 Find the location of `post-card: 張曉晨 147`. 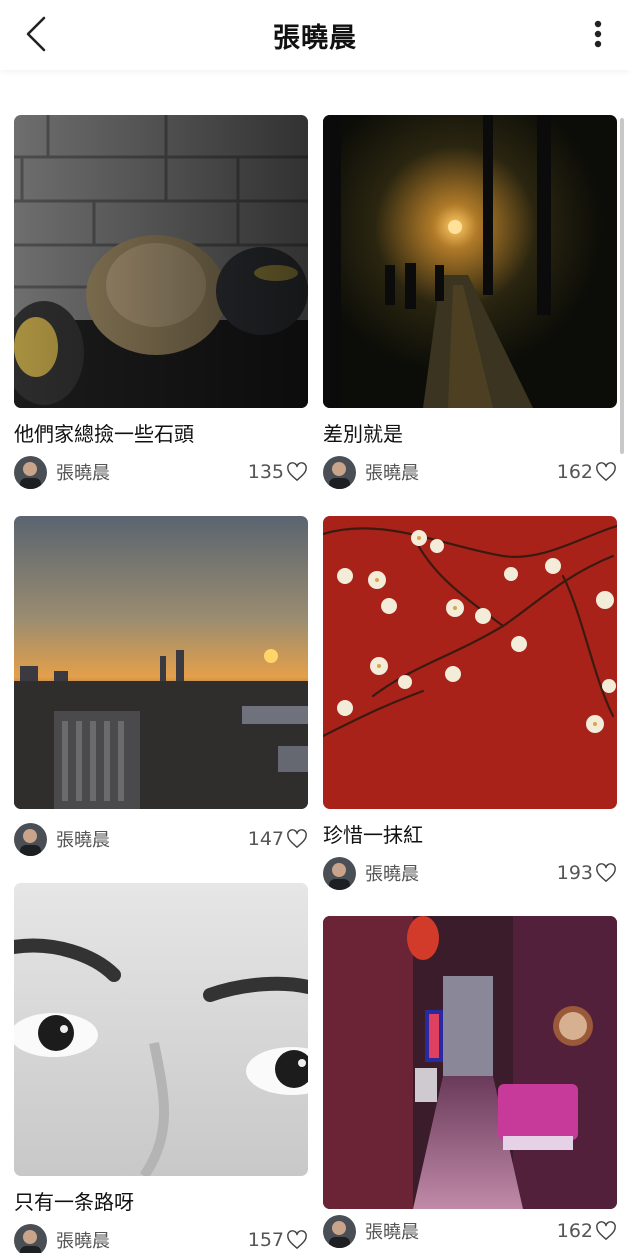

post-card: 張曉晨 147 is located at coordinates (161, 686).